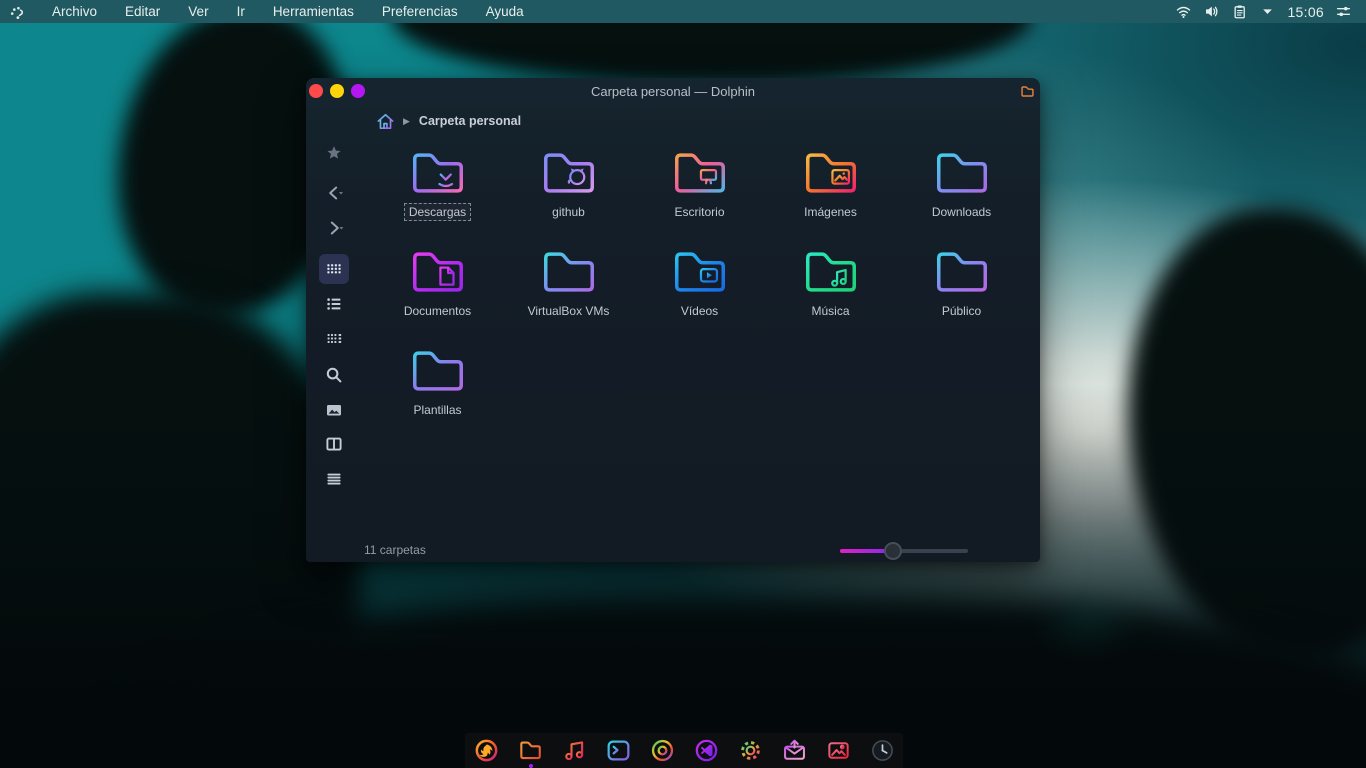 Image resolution: width=1366 pixels, height=768 pixels. I want to click on dock-running-indicator, so click(530, 766).